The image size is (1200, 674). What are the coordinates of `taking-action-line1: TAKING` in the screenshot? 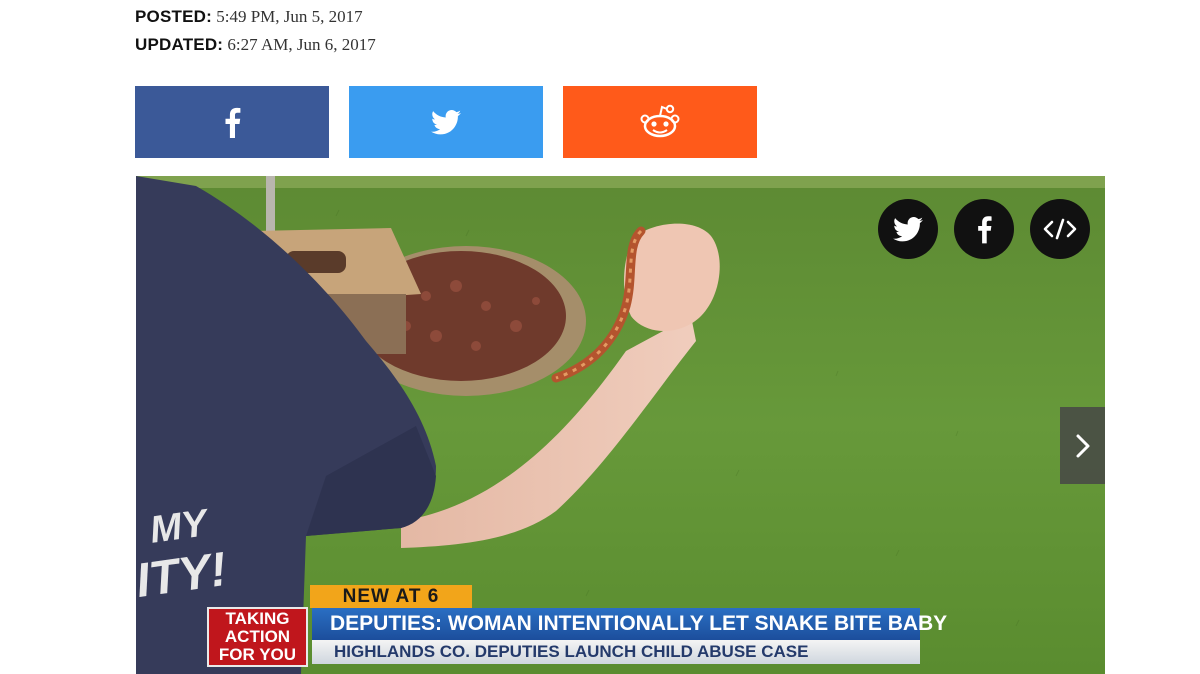 It's located at (257, 618).